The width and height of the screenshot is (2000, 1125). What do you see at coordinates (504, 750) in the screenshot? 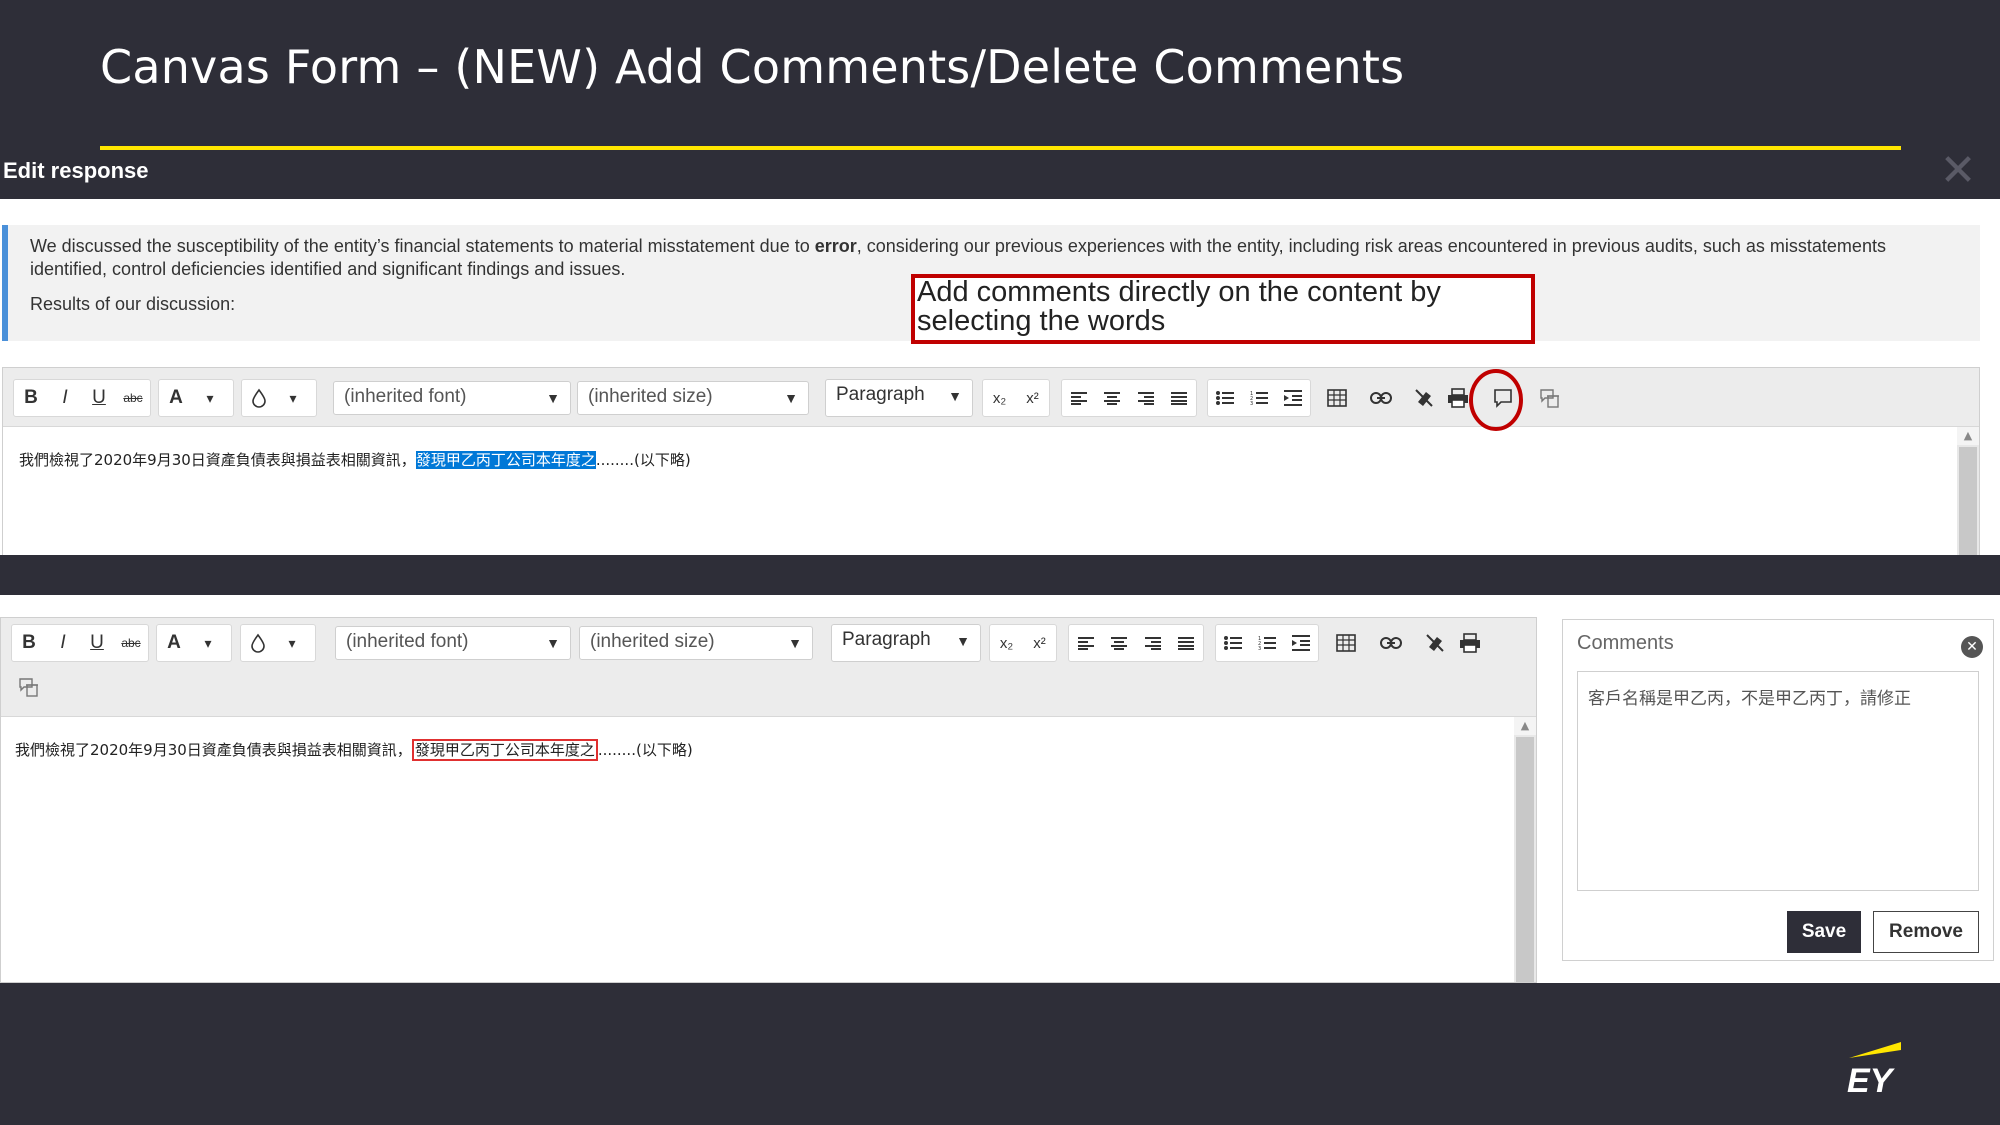
I see `commented-text: 發現甲乙丙丁公司本年度之` at bounding box center [504, 750].